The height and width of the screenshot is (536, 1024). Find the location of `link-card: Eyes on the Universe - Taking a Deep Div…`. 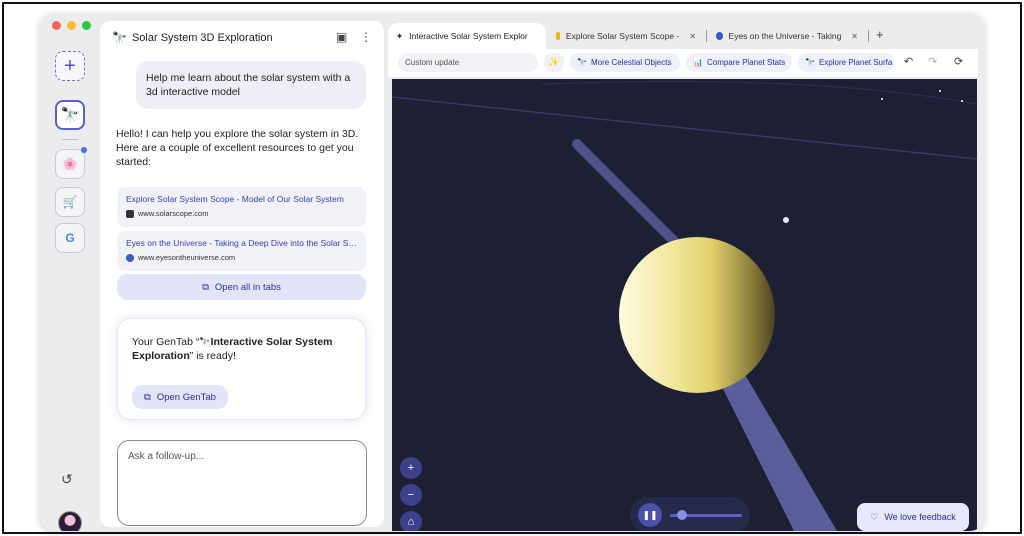

link-card: Eyes on the Universe - Taking a Deep Div… is located at coordinates (241, 251).